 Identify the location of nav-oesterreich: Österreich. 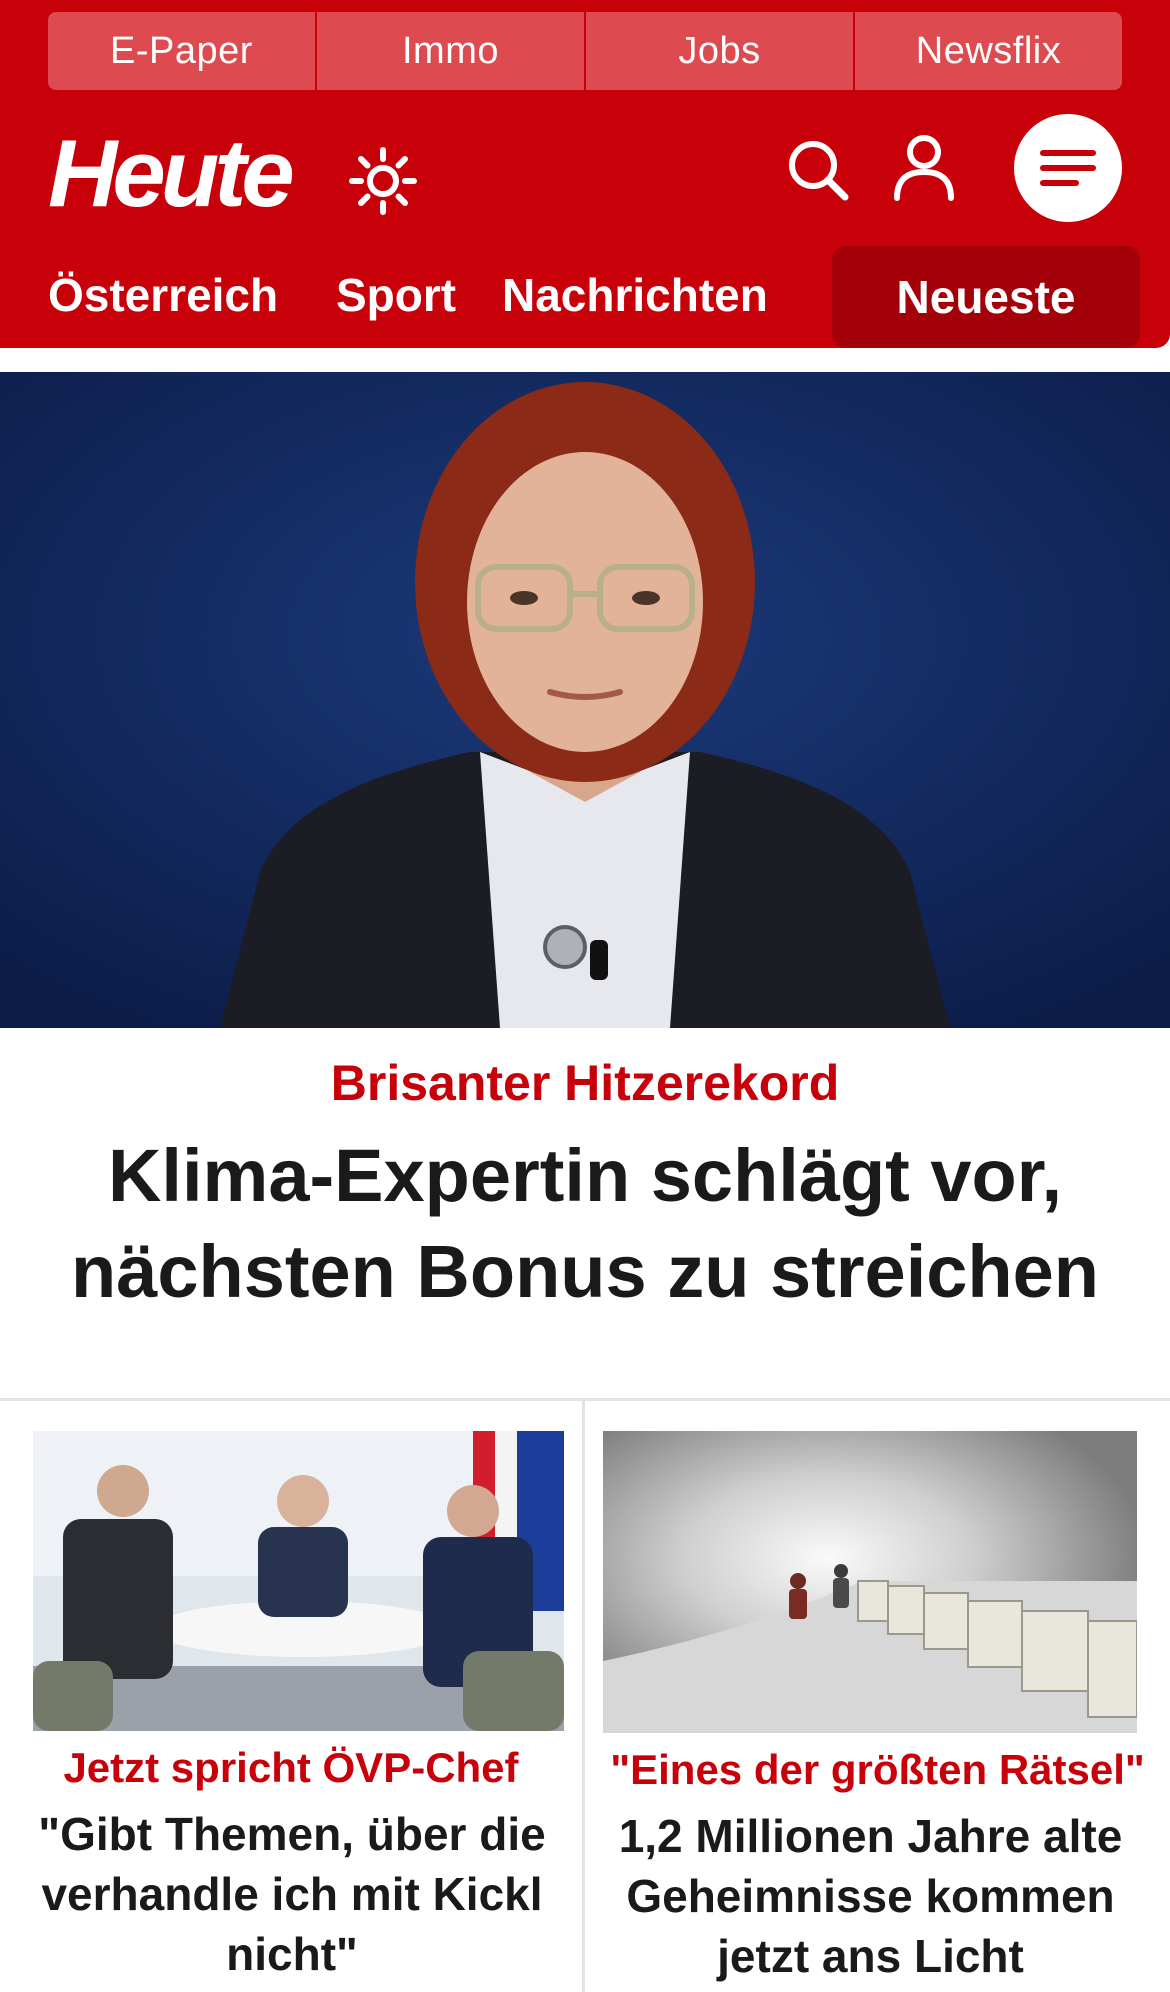
(163, 295).